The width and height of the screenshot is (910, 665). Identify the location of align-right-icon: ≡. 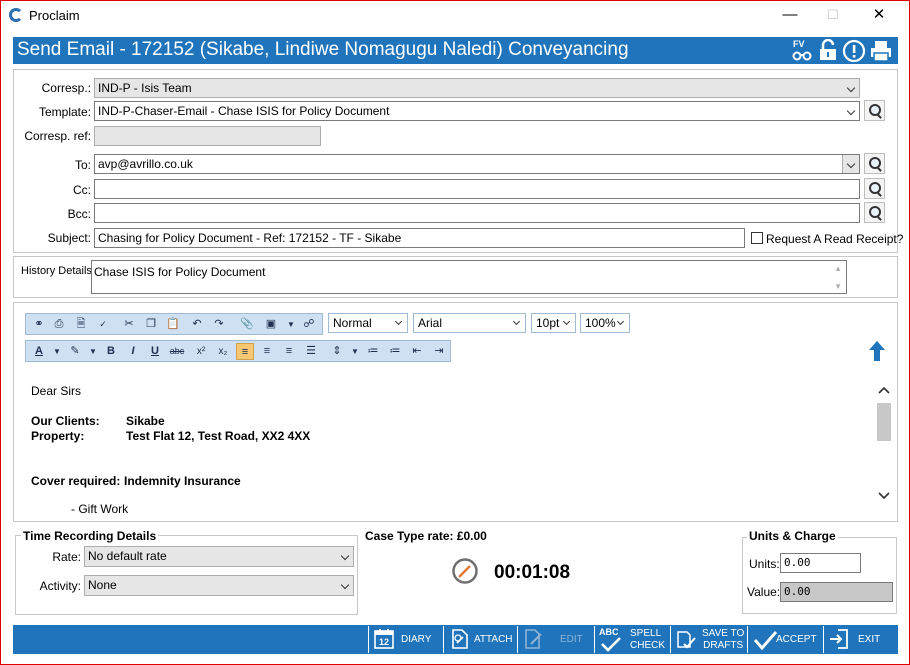
(289, 351).